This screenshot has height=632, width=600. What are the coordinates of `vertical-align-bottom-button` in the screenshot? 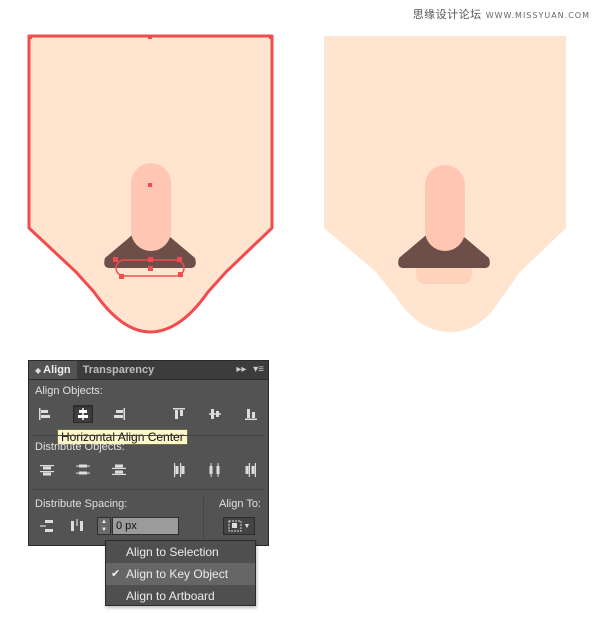 It's located at (251, 414).